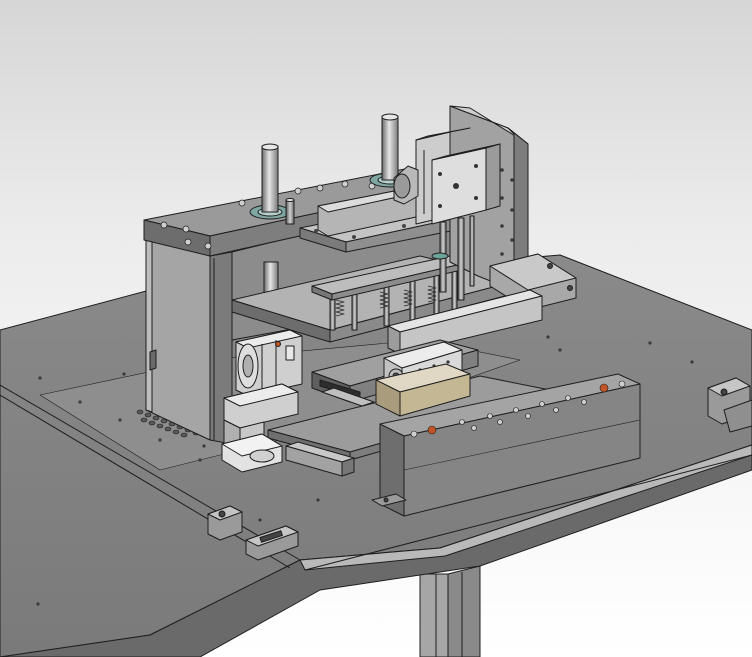 The image size is (752, 657). I want to click on small-support-post, so click(153, 360).